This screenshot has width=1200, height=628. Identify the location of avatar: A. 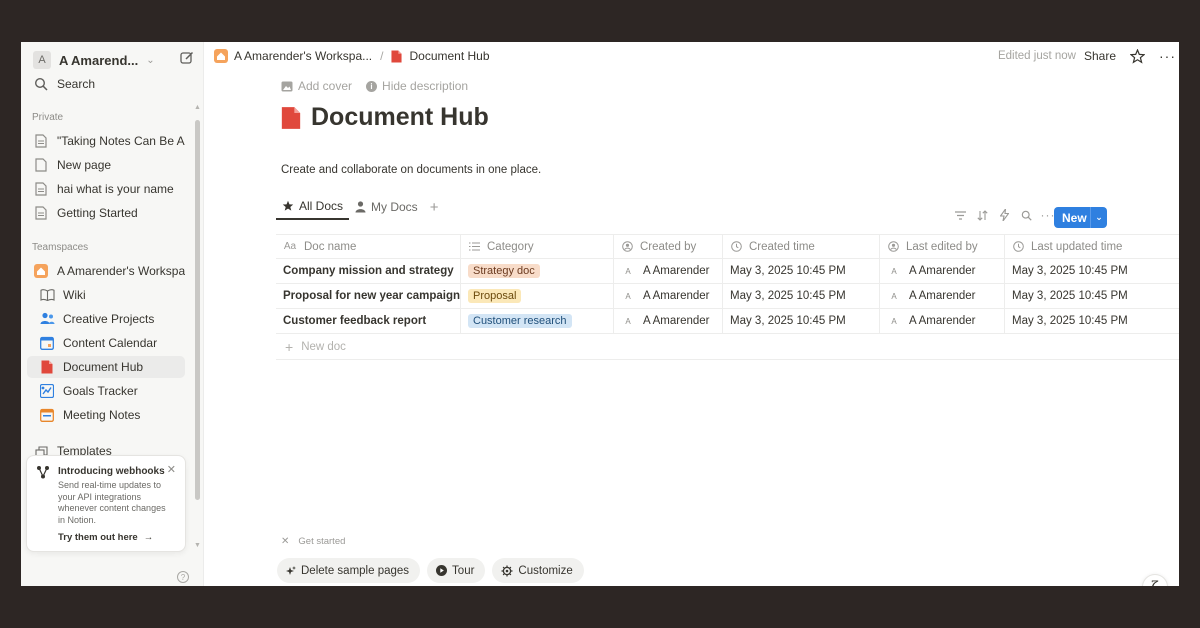
(628, 271).